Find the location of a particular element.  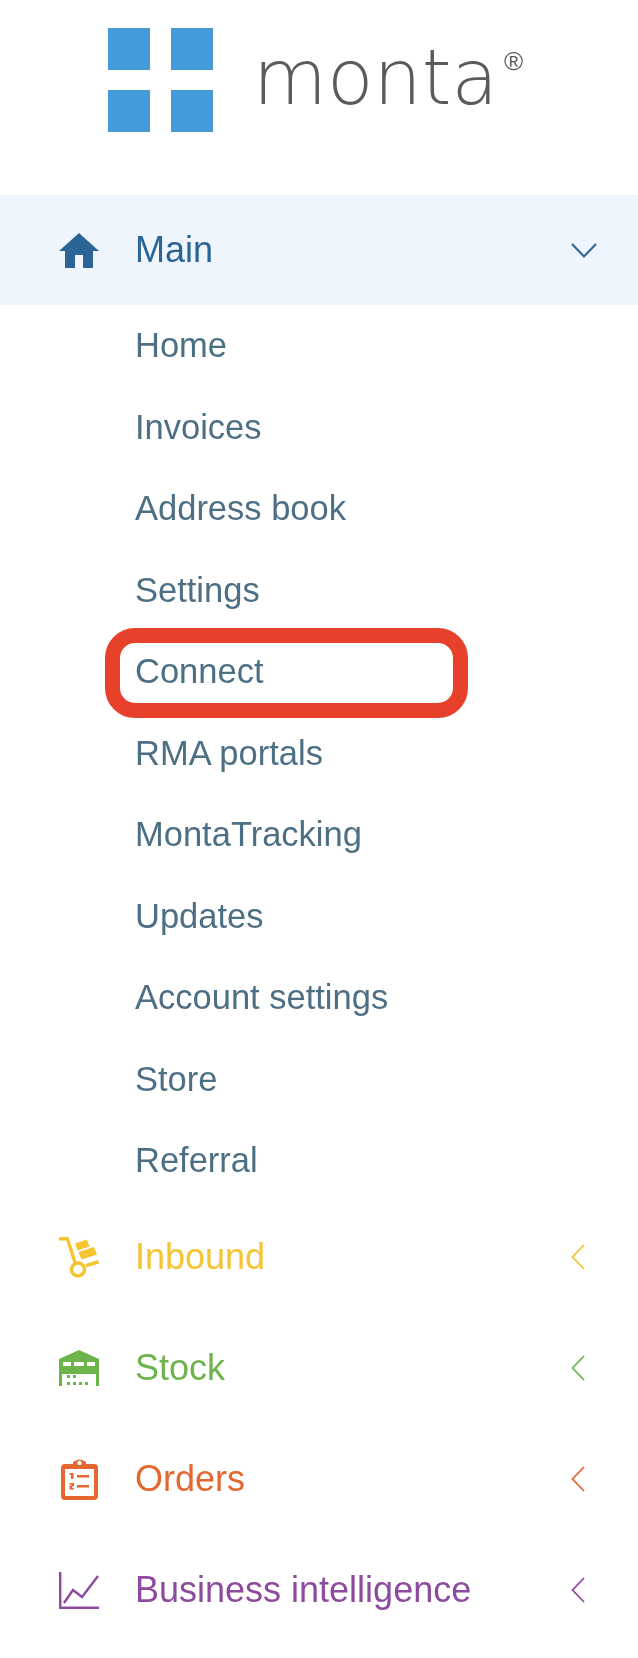

nav-link: RMA portals is located at coordinates (229, 753).